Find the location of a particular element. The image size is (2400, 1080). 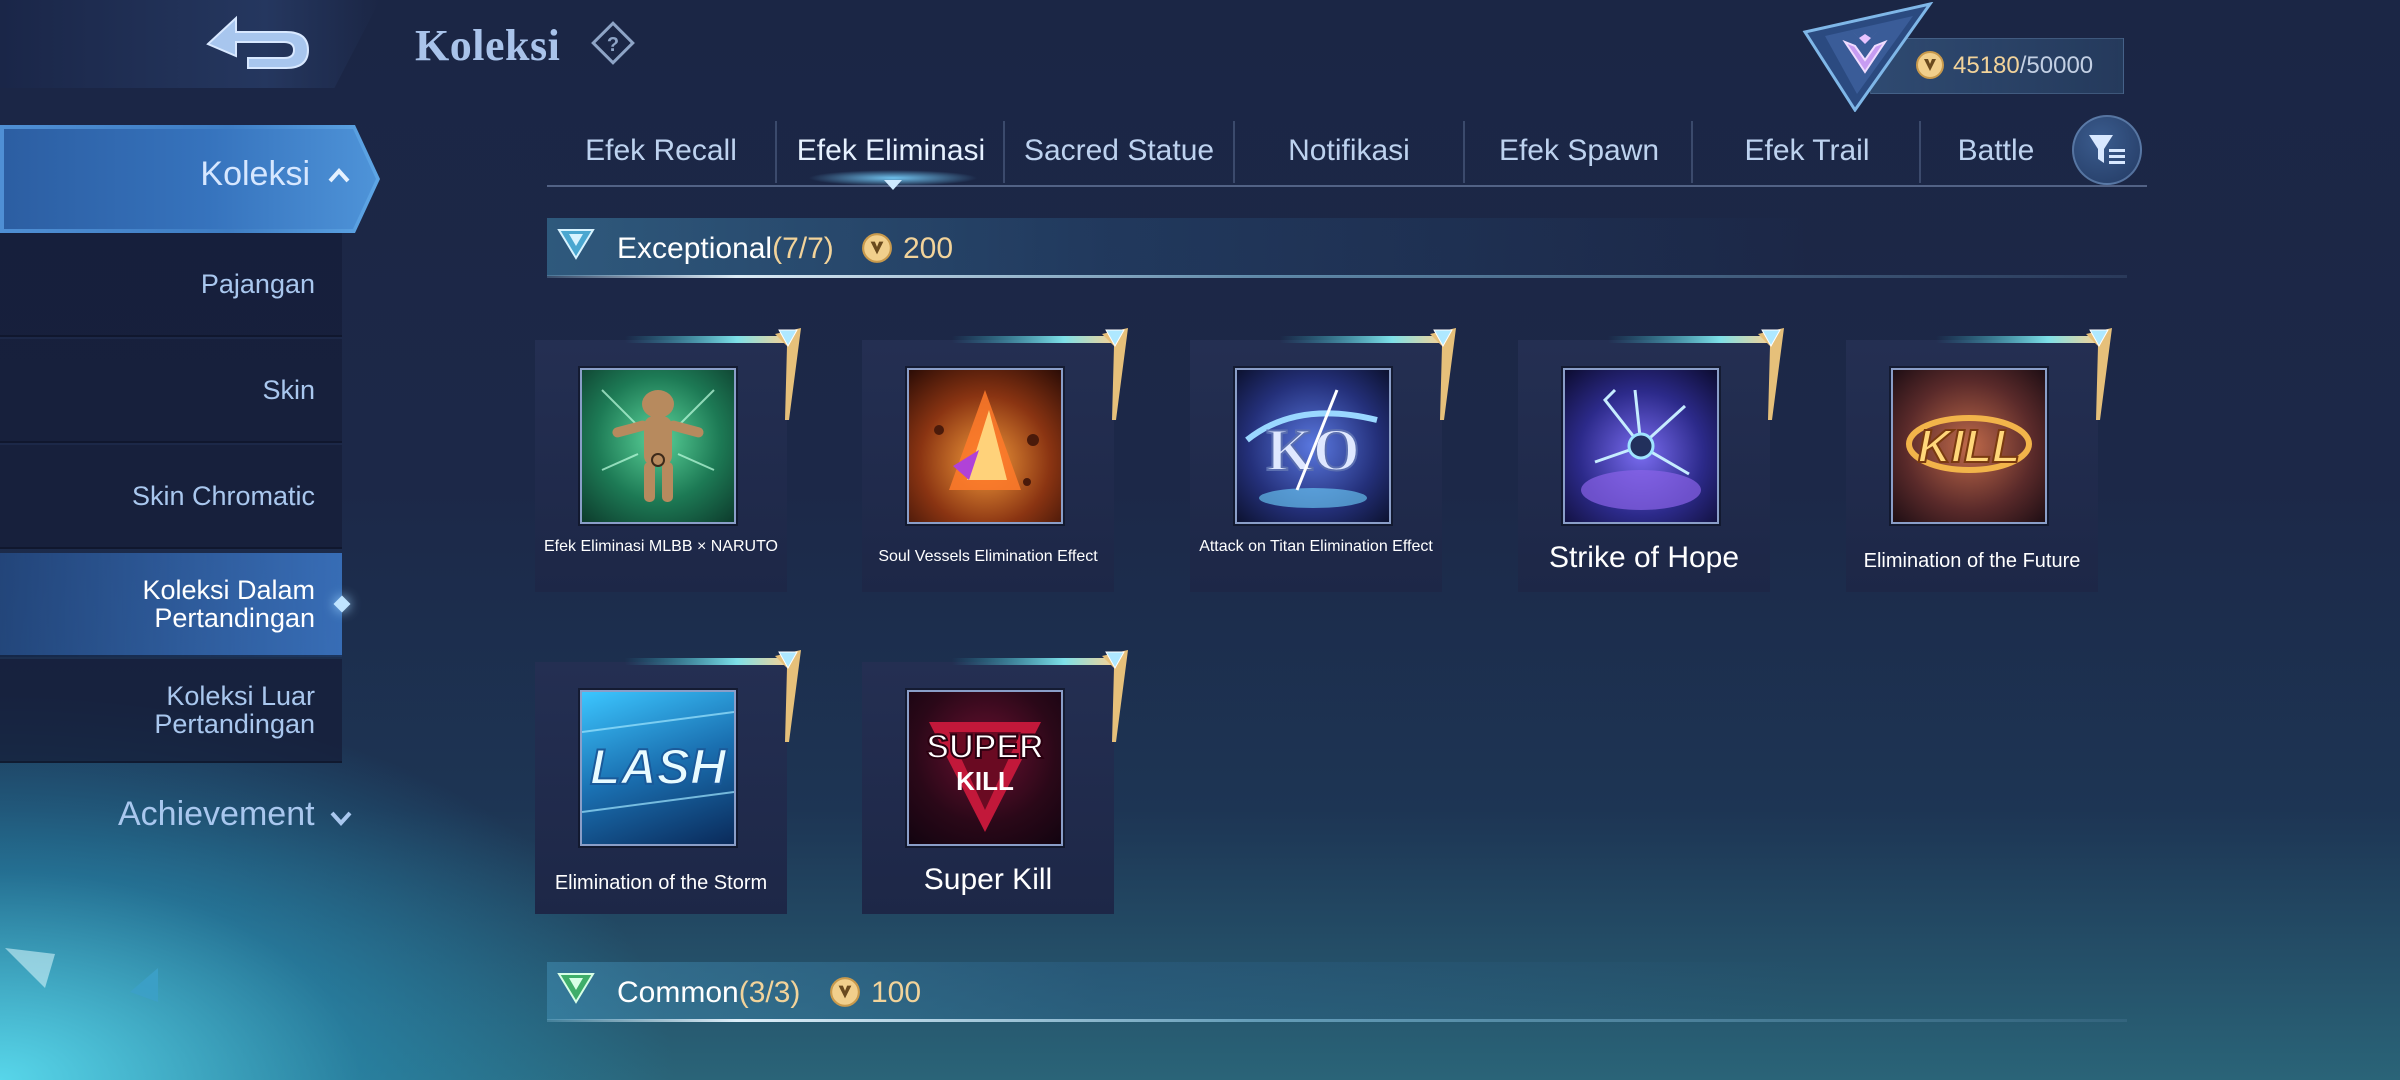

section-count: (7/7) is located at coordinates (803, 248).